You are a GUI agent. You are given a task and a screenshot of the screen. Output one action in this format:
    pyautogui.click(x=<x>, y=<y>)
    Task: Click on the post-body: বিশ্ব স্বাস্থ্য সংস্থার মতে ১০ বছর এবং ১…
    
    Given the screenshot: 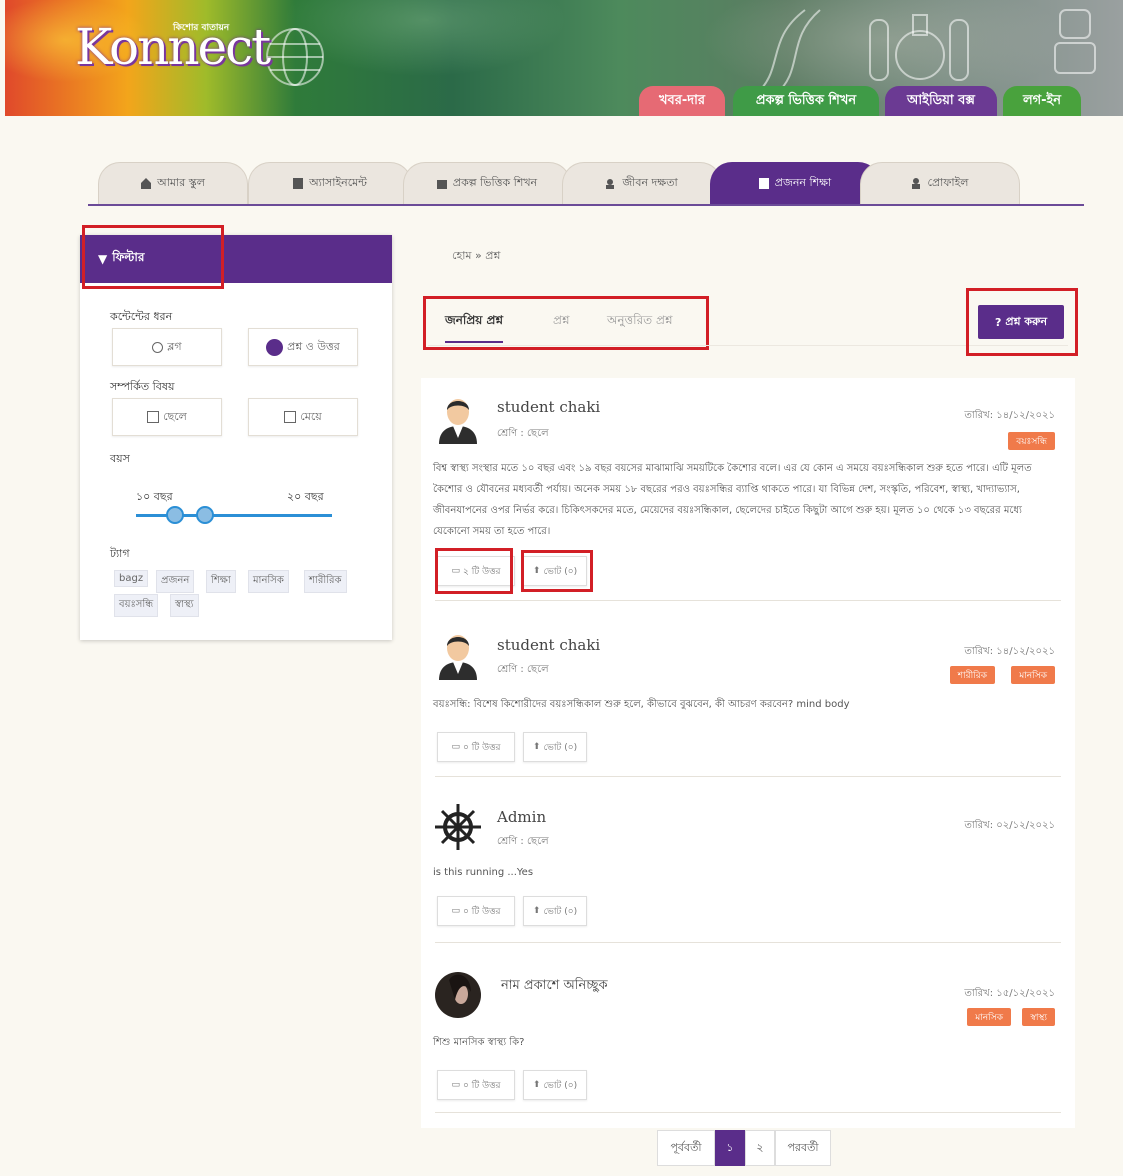 What is the action you would take?
    pyautogui.click(x=732, y=500)
    